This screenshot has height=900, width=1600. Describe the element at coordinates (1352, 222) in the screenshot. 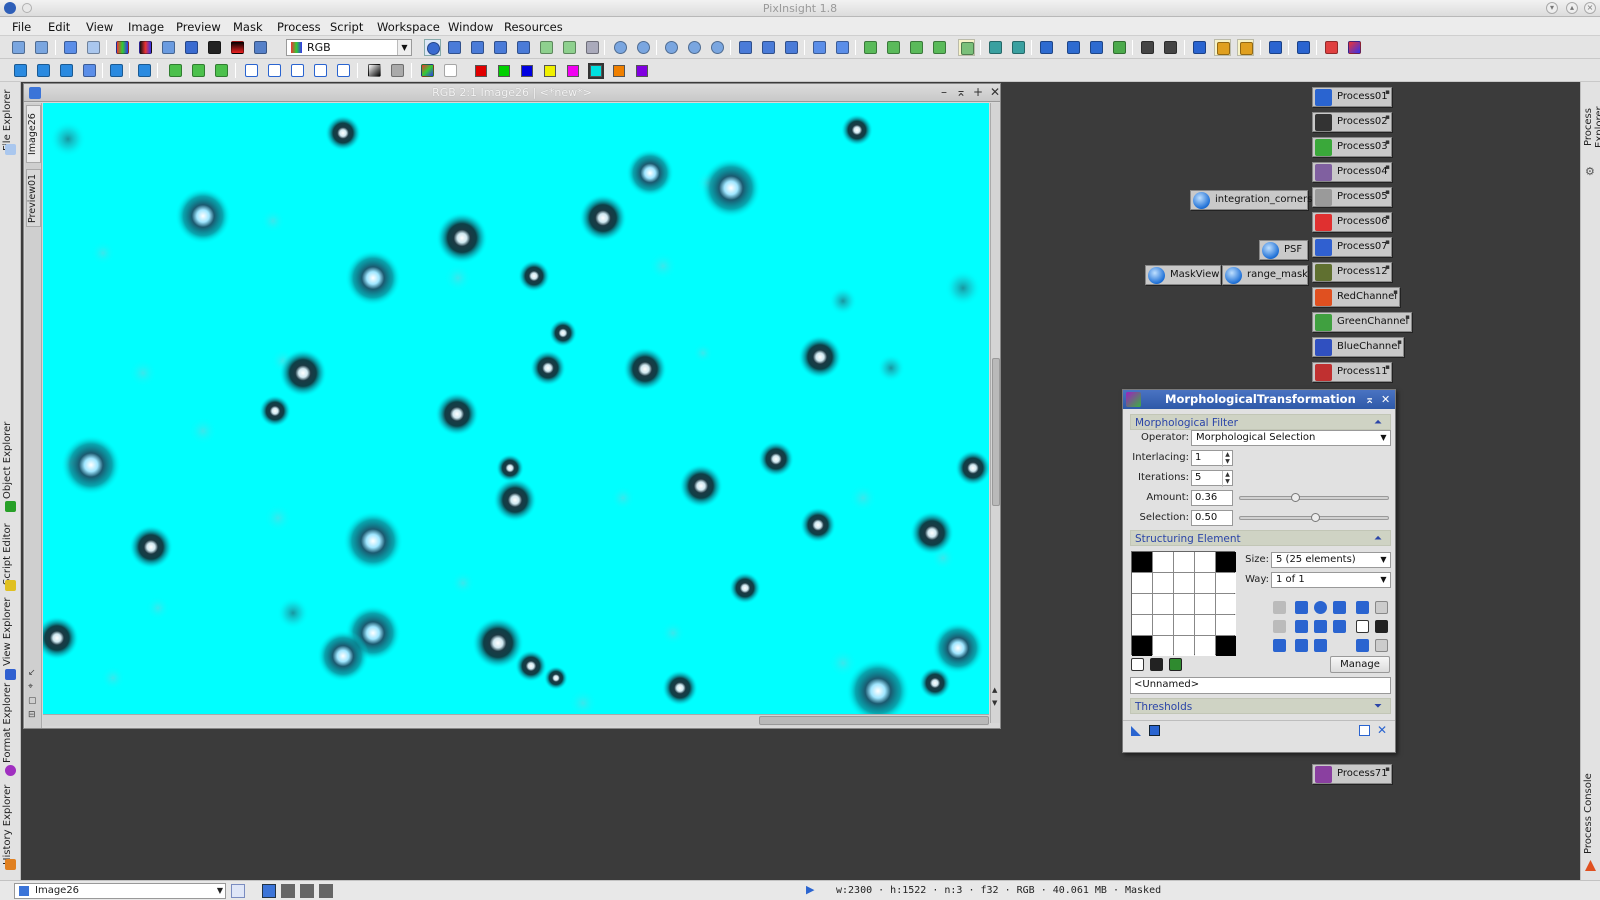

I see `process-icon-process06: Process06 ▪` at that location.